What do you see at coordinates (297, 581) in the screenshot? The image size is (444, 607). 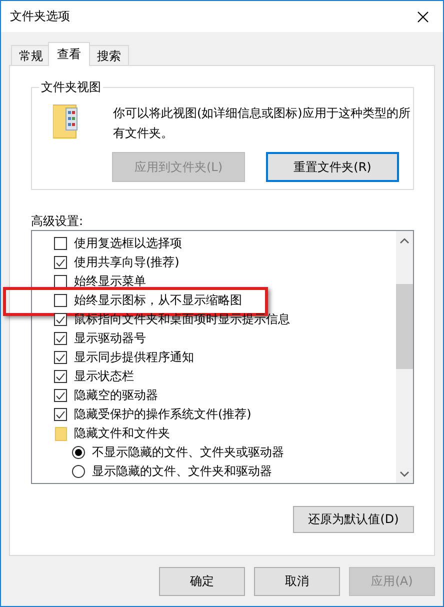 I see `dialog-button: 取消` at bounding box center [297, 581].